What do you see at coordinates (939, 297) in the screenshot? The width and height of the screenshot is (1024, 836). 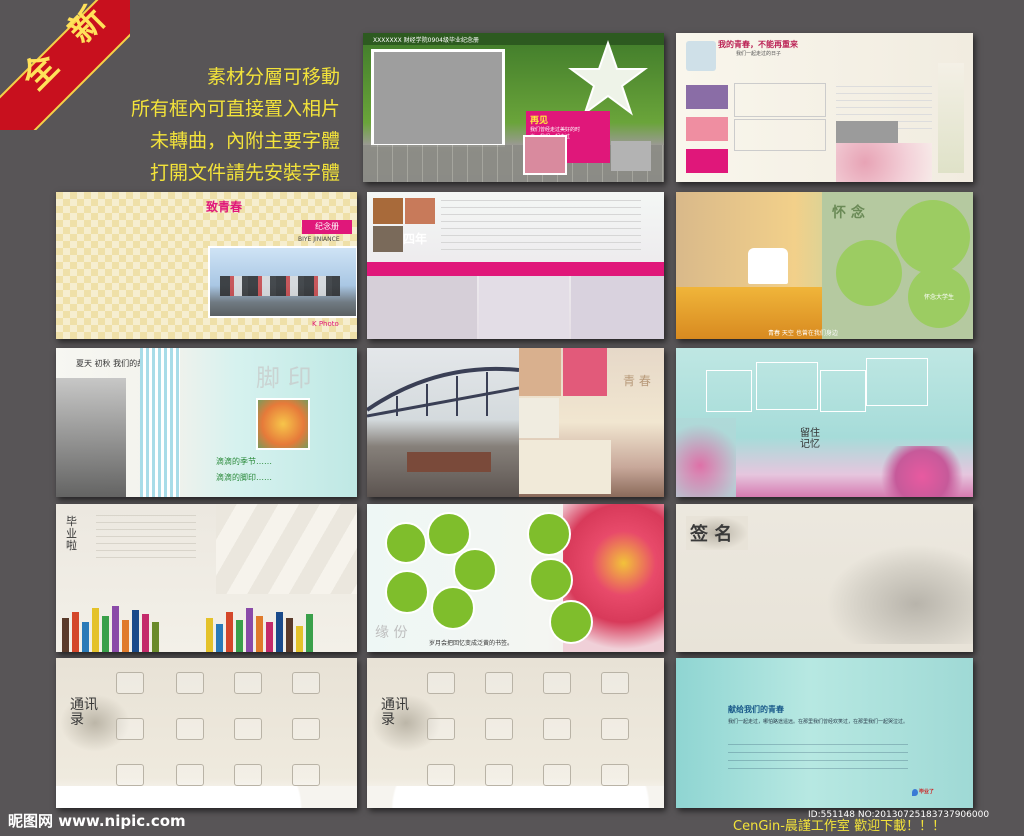 I see `circle-caption: 怀念大学生` at bounding box center [939, 297].